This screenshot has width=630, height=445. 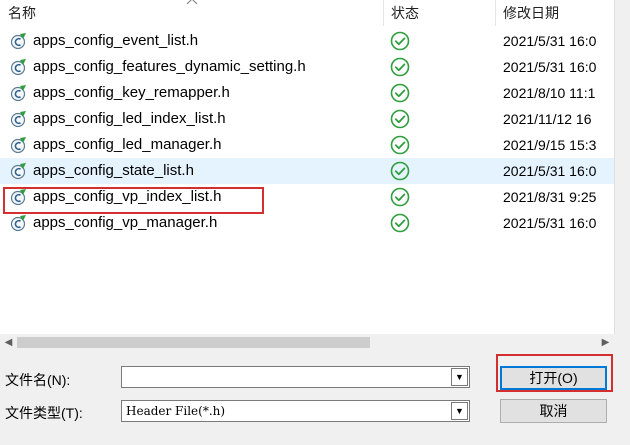 What do you see at coordinates (176, 411) in the screenshot?
I see `filetype-value: Header File(*.h)` at bounding box center [176, 411].